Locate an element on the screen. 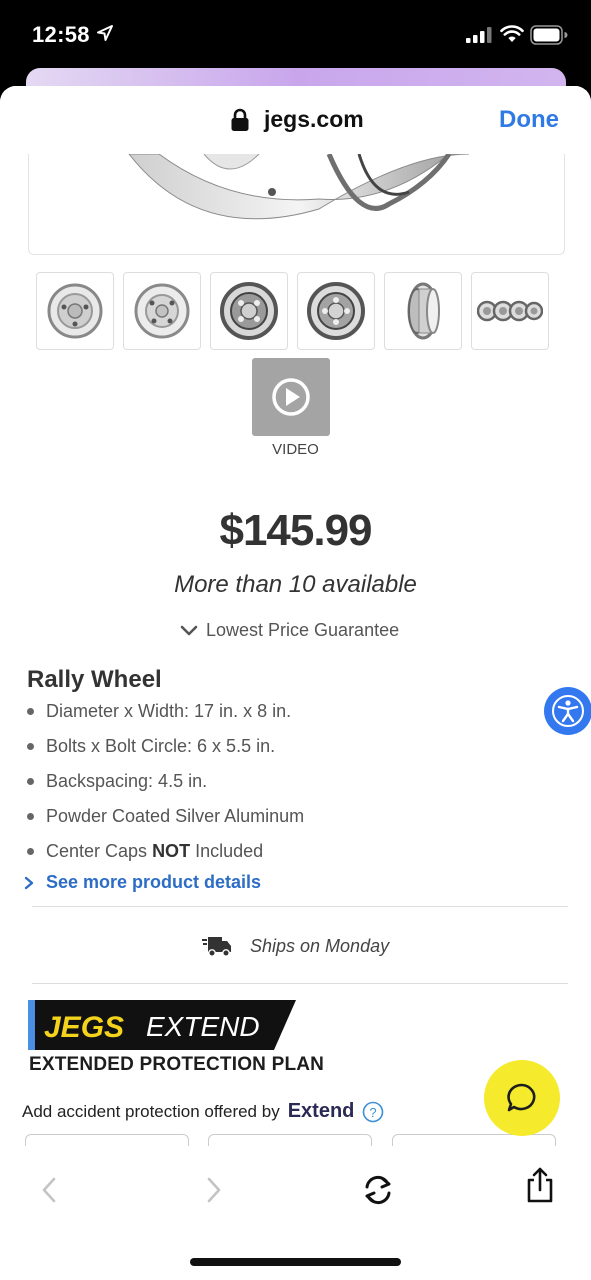 This screenshot has width=591, height=1280. url-domain: jegs.com is located at coordinates (314, 119).